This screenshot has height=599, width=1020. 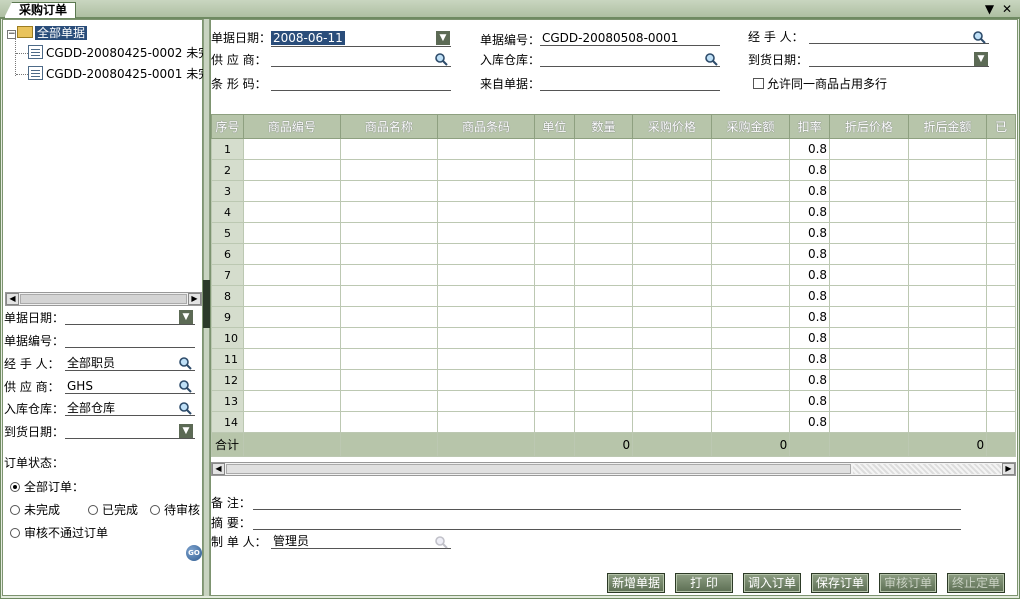 I want to click on handler-input, so click(x=899, y=36).